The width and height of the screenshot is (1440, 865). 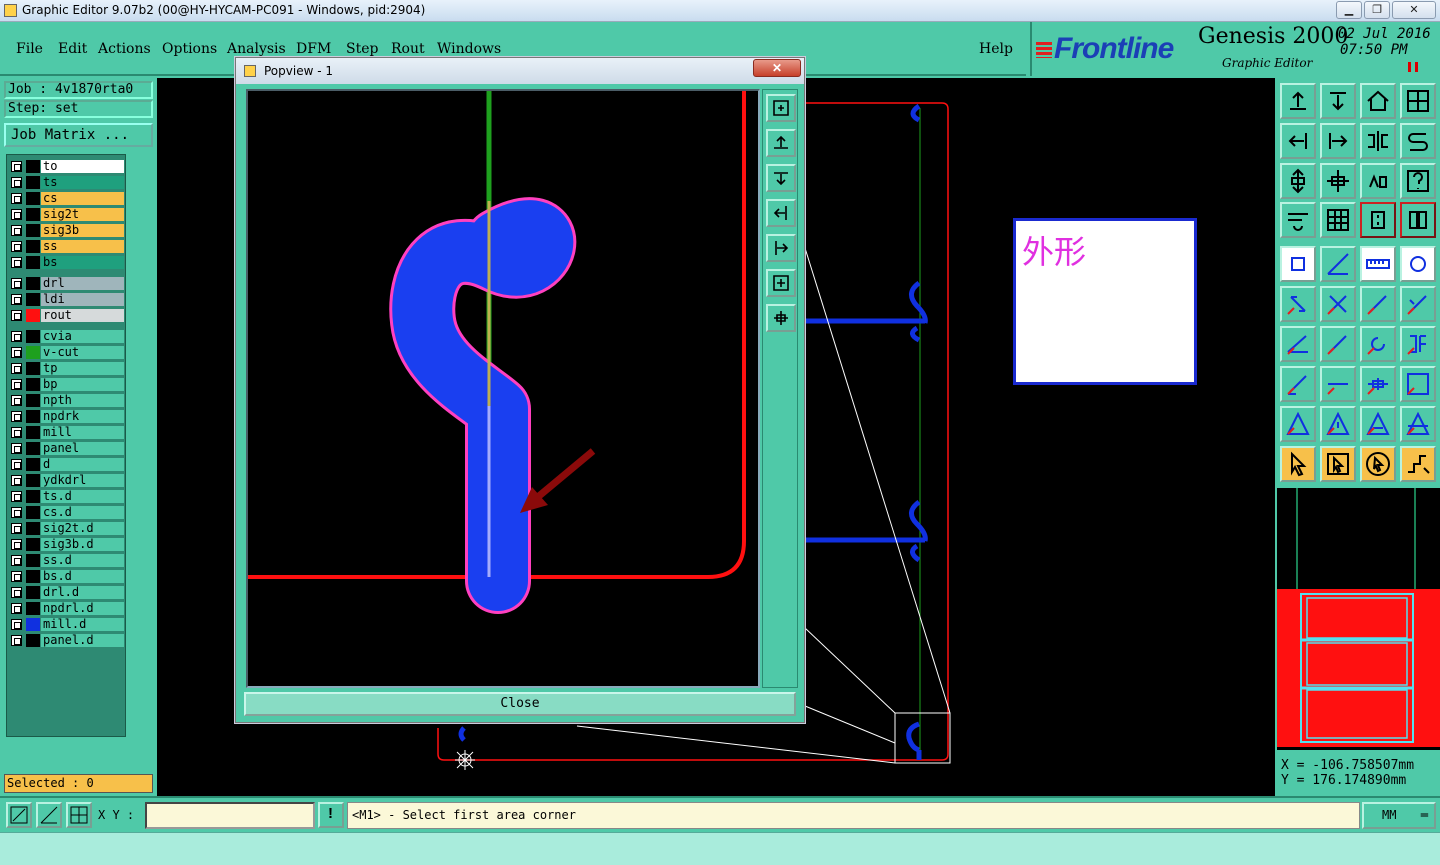 I want to click on mirror-tool-button, so click(x=1378, y=141).